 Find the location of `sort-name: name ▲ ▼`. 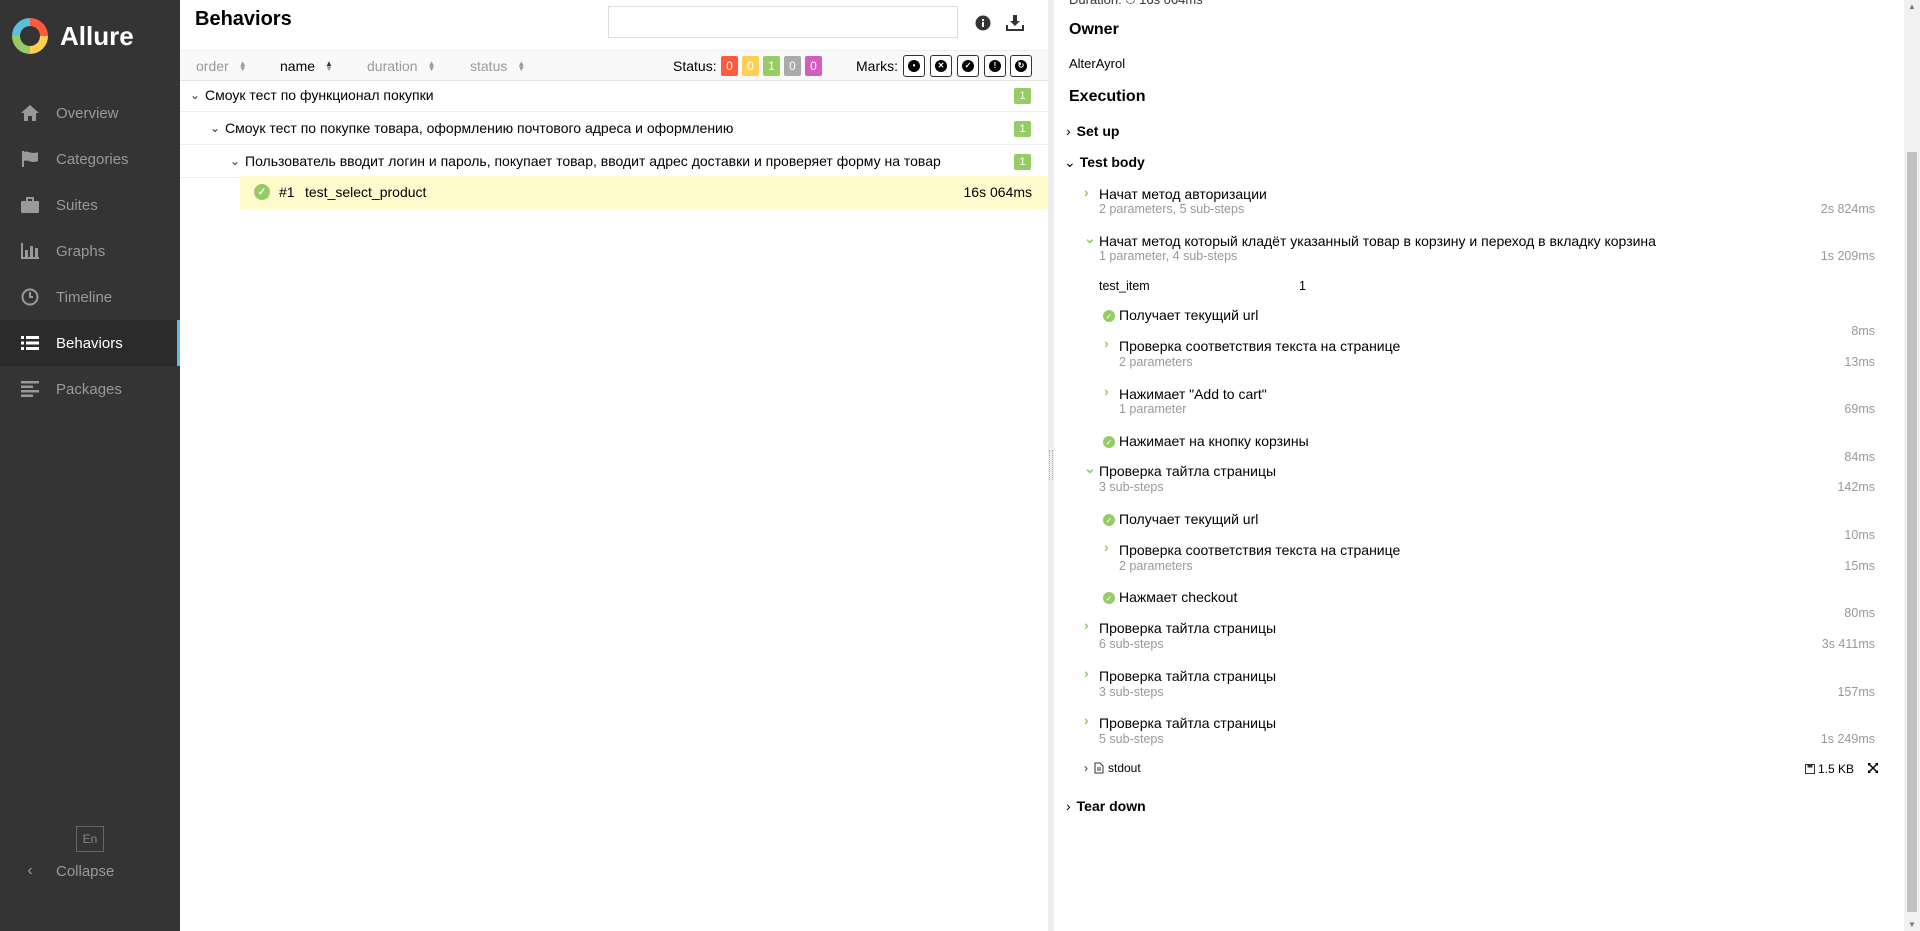

sort-name: name ▲ ▼ is located at coordinates (306, 66).